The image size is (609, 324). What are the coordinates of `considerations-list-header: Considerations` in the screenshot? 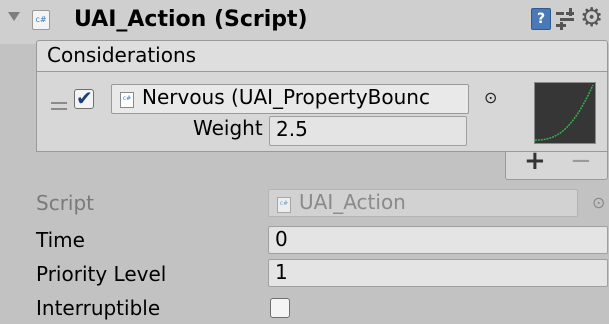 It's located at (322, 56).